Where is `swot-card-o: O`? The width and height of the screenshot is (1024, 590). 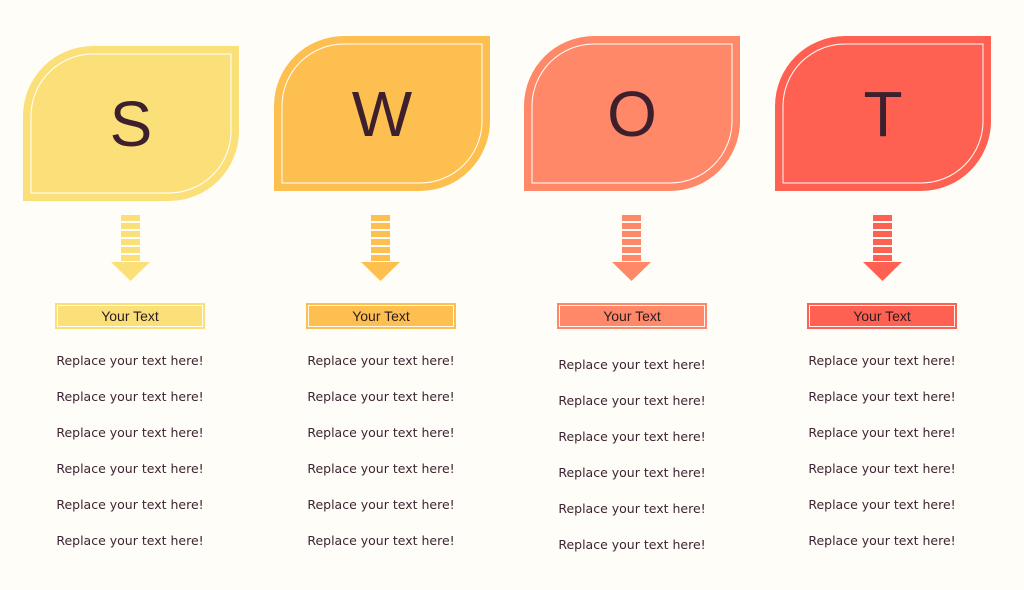 swot-card-o: O is located at coordinates (632, 113).